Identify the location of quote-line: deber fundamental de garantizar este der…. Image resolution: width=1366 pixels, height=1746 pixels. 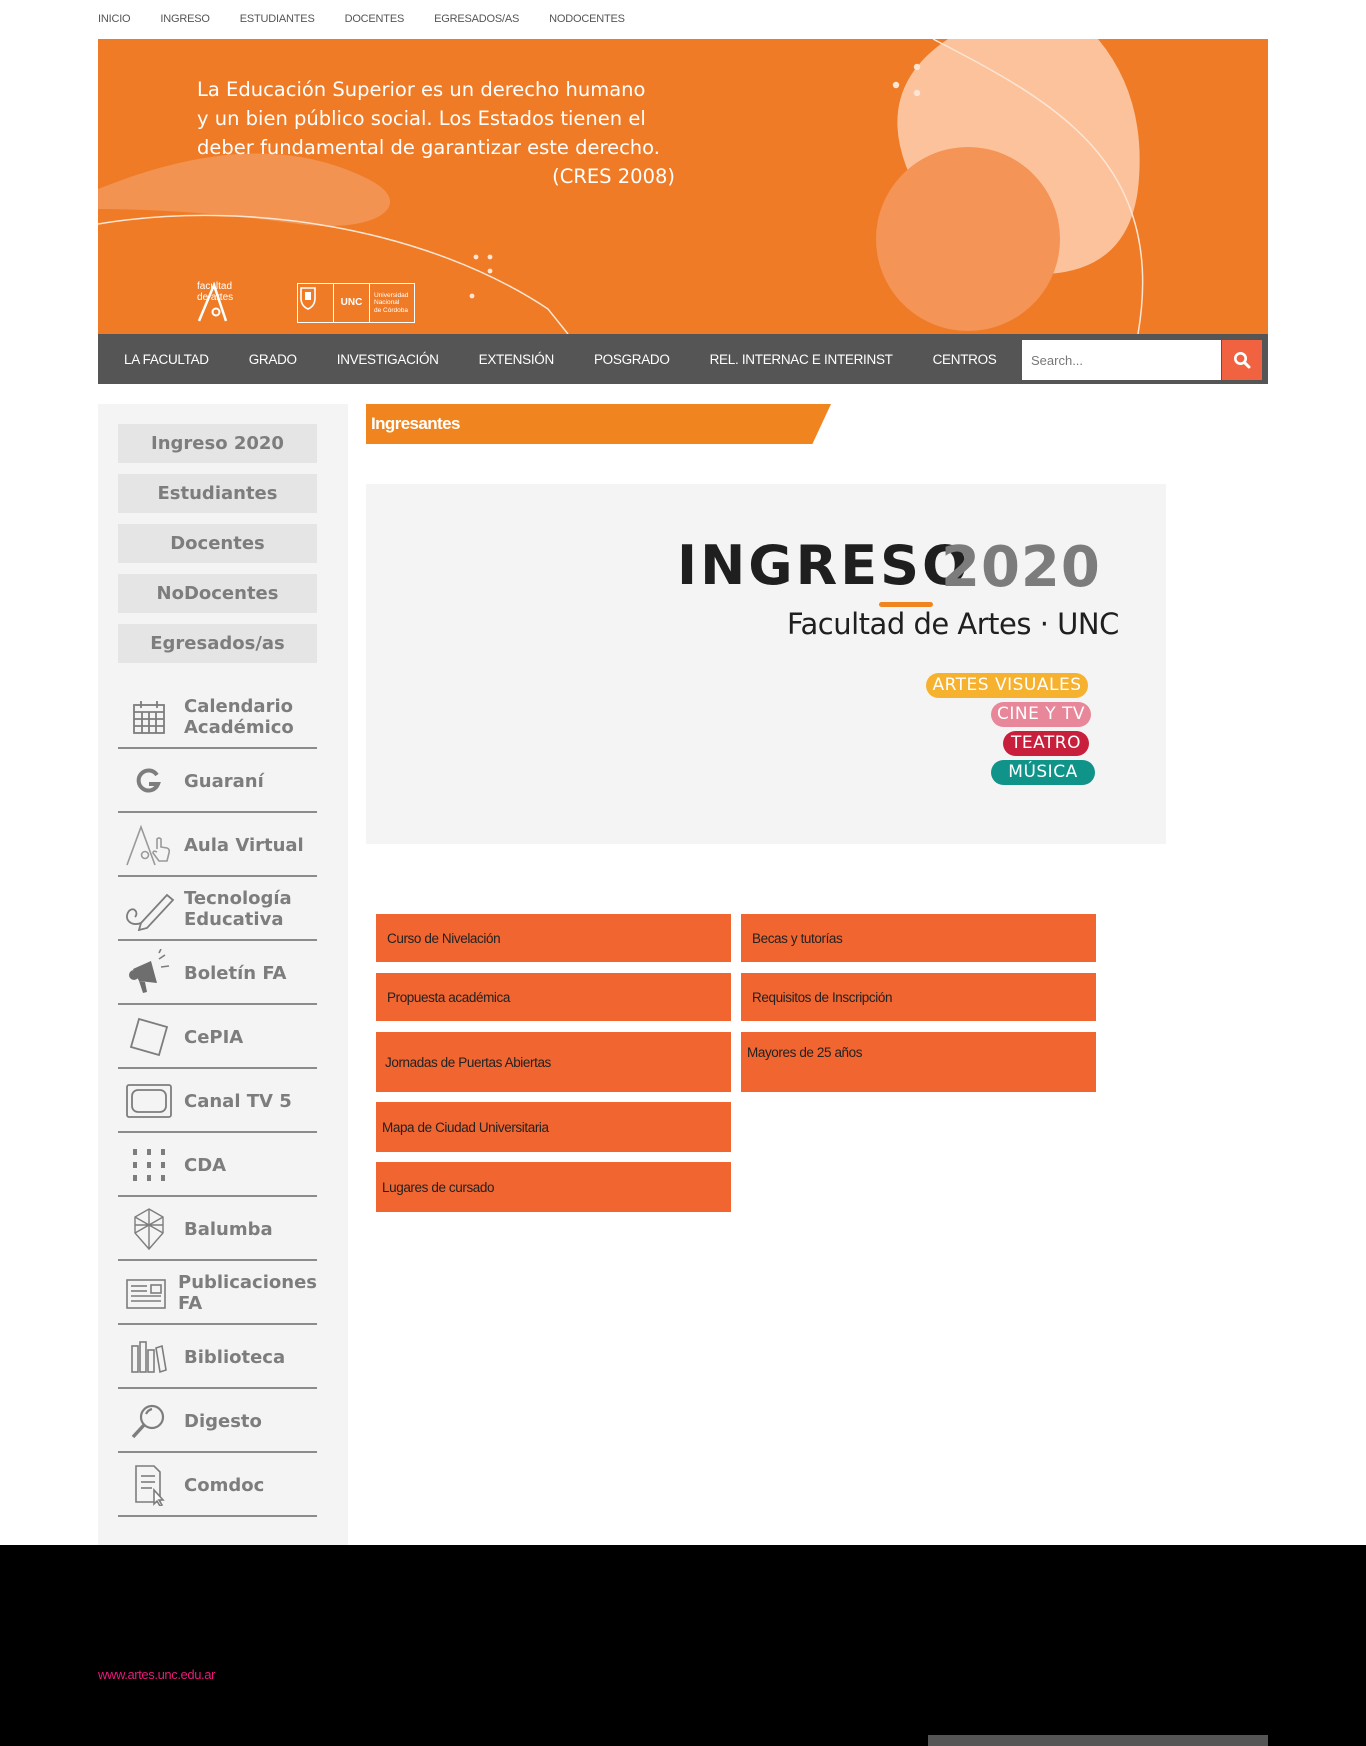
(428, 147).